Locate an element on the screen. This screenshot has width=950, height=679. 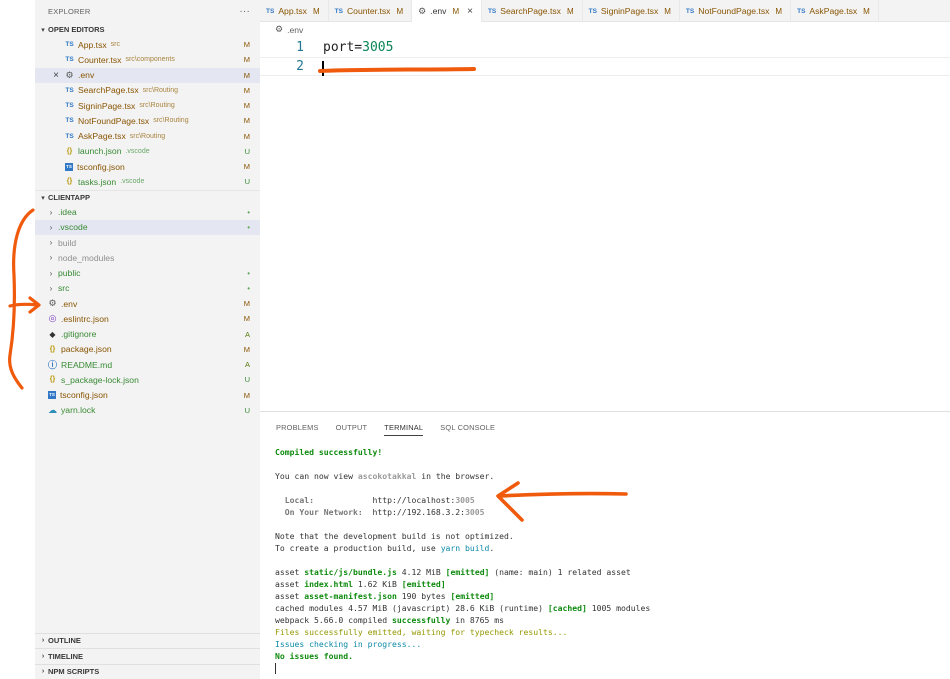
file-name: SigninPage.tsx is located at coordinates (107, 105).